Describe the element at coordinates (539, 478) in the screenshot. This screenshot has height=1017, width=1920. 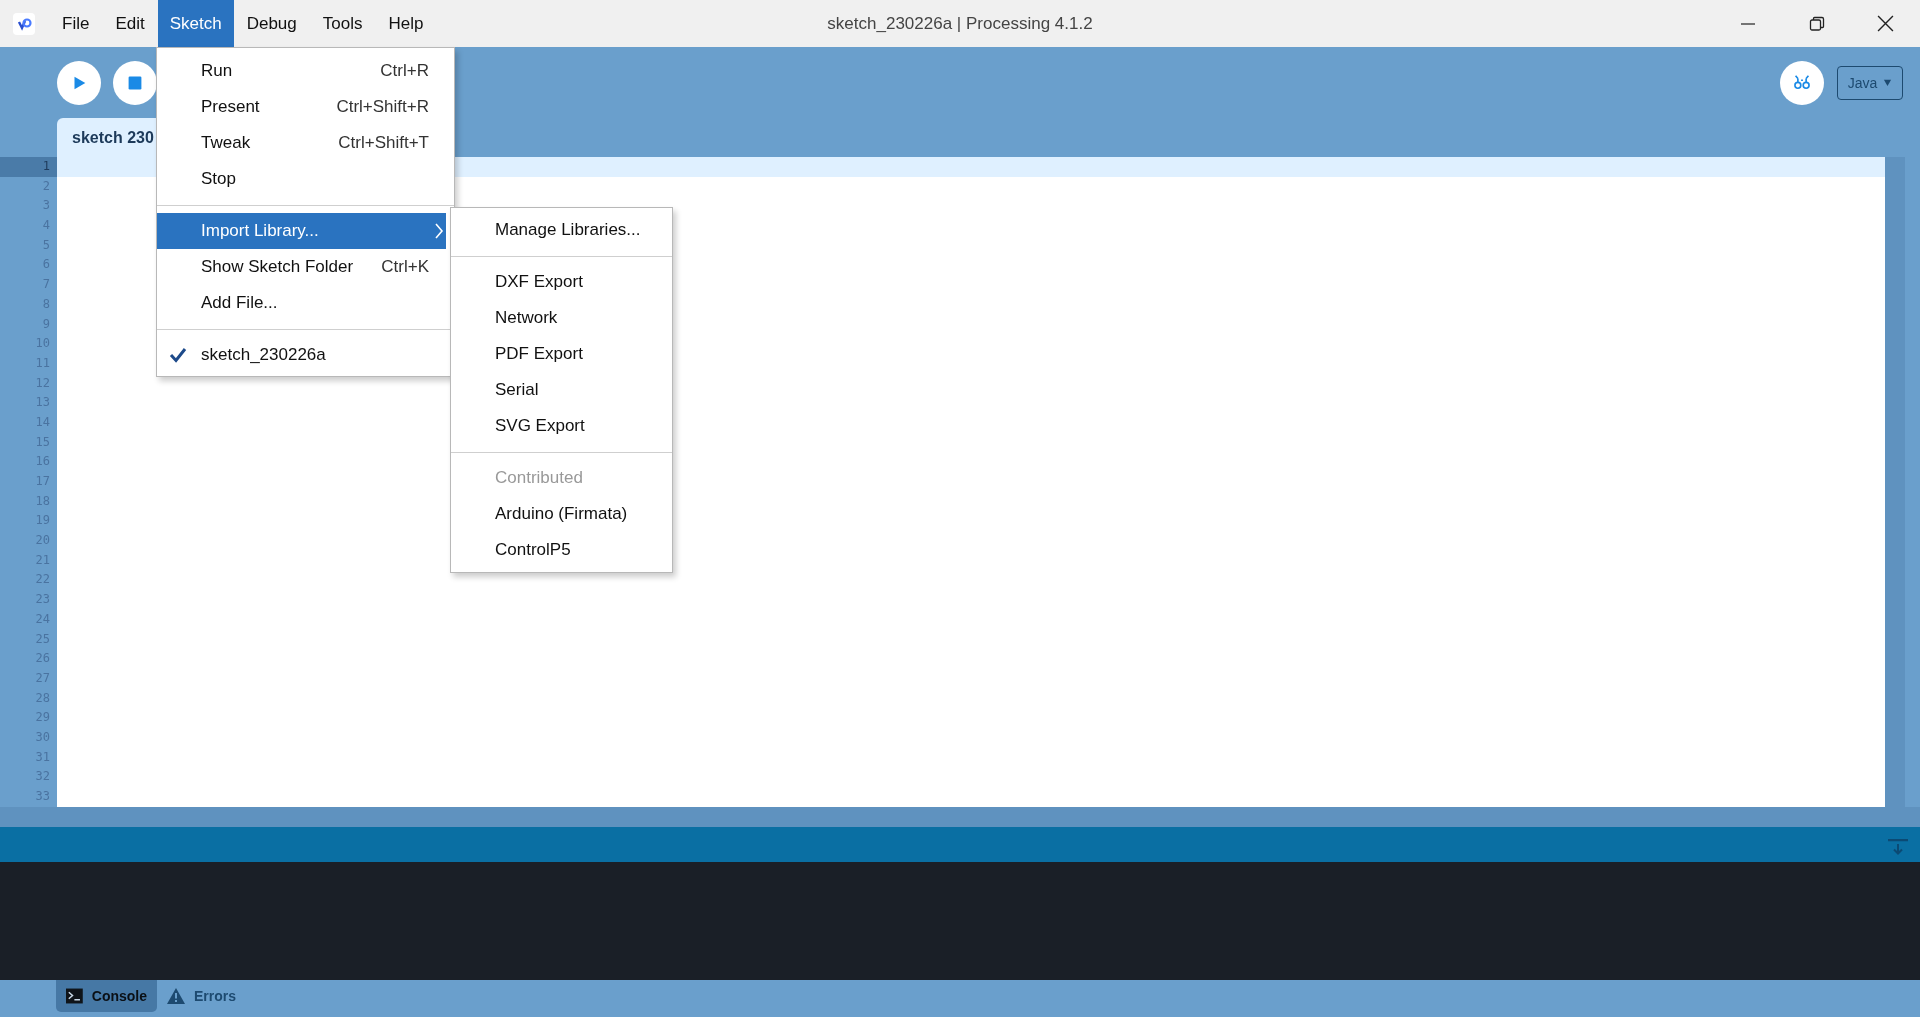
I see `menu-header: Contributed` at that location.